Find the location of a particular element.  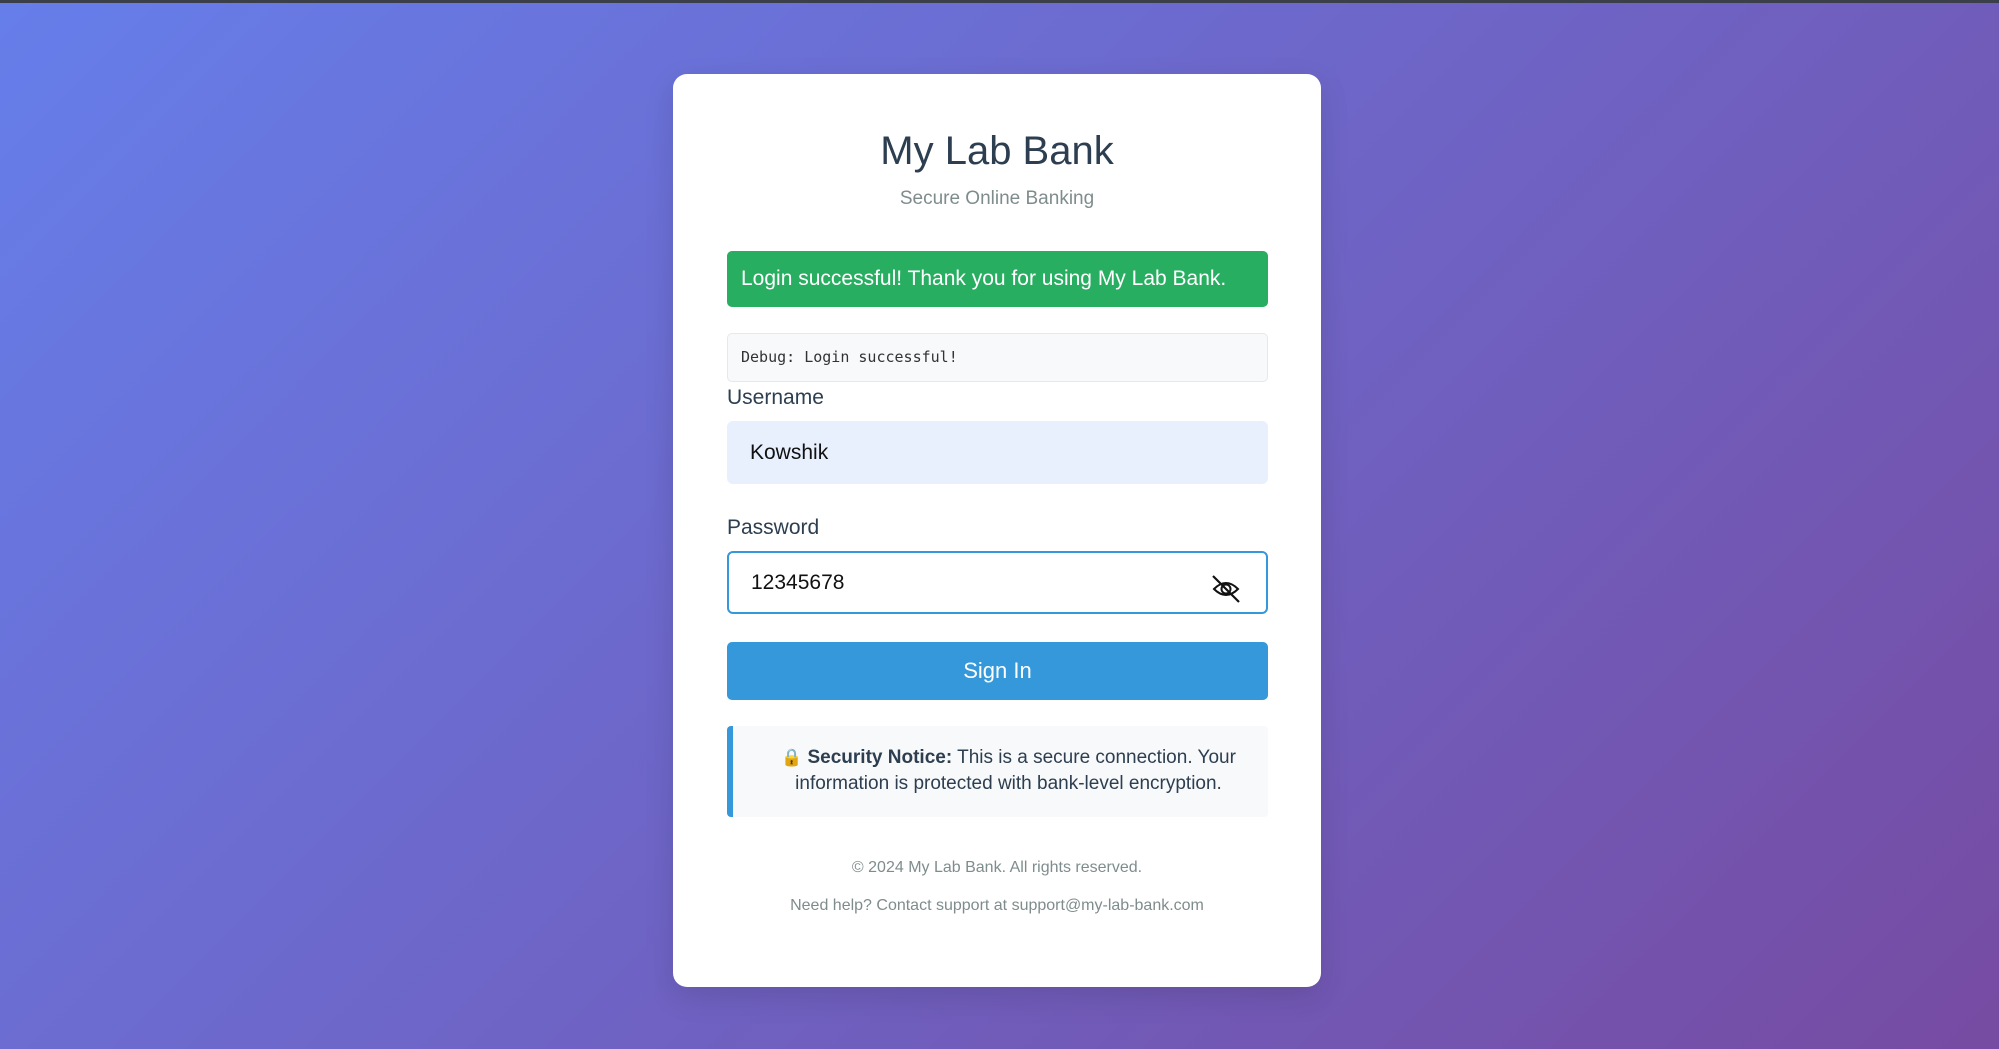

eye-off-icon is located at coordinates (1226, 585).